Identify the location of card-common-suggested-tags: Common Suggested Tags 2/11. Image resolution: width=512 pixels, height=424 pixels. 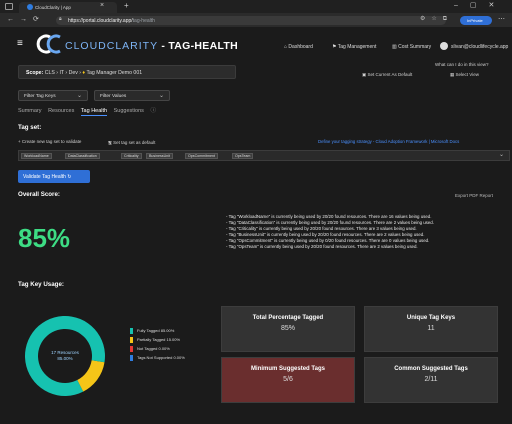
(431, 380).